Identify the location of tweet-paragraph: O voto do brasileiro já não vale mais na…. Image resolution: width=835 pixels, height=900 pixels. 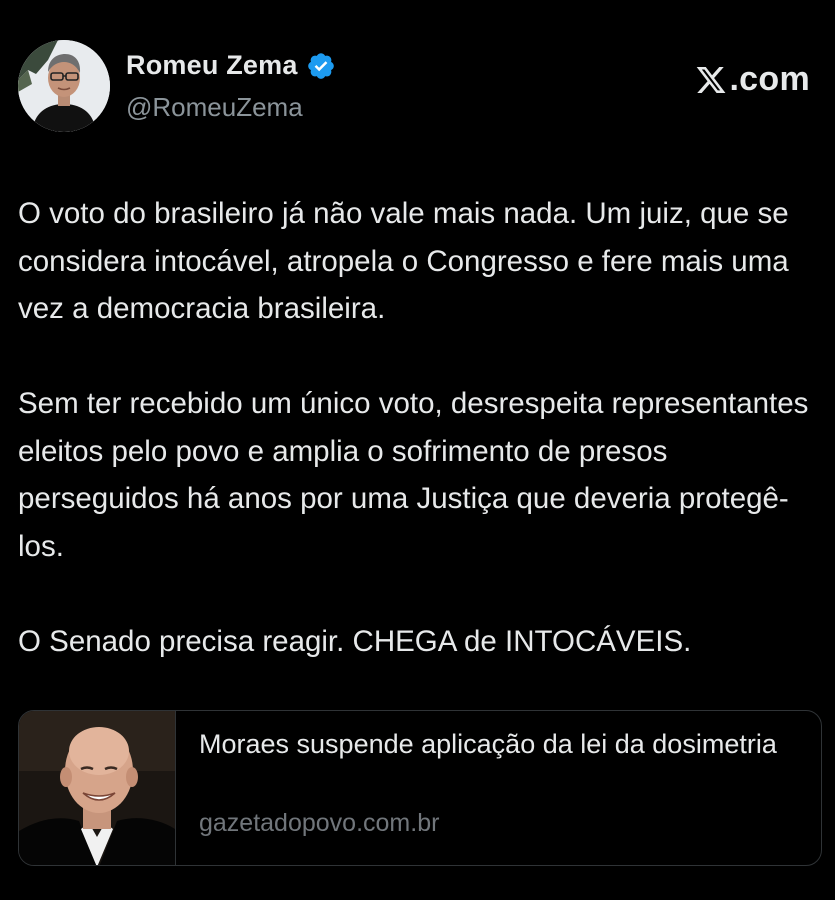
(403, 261).